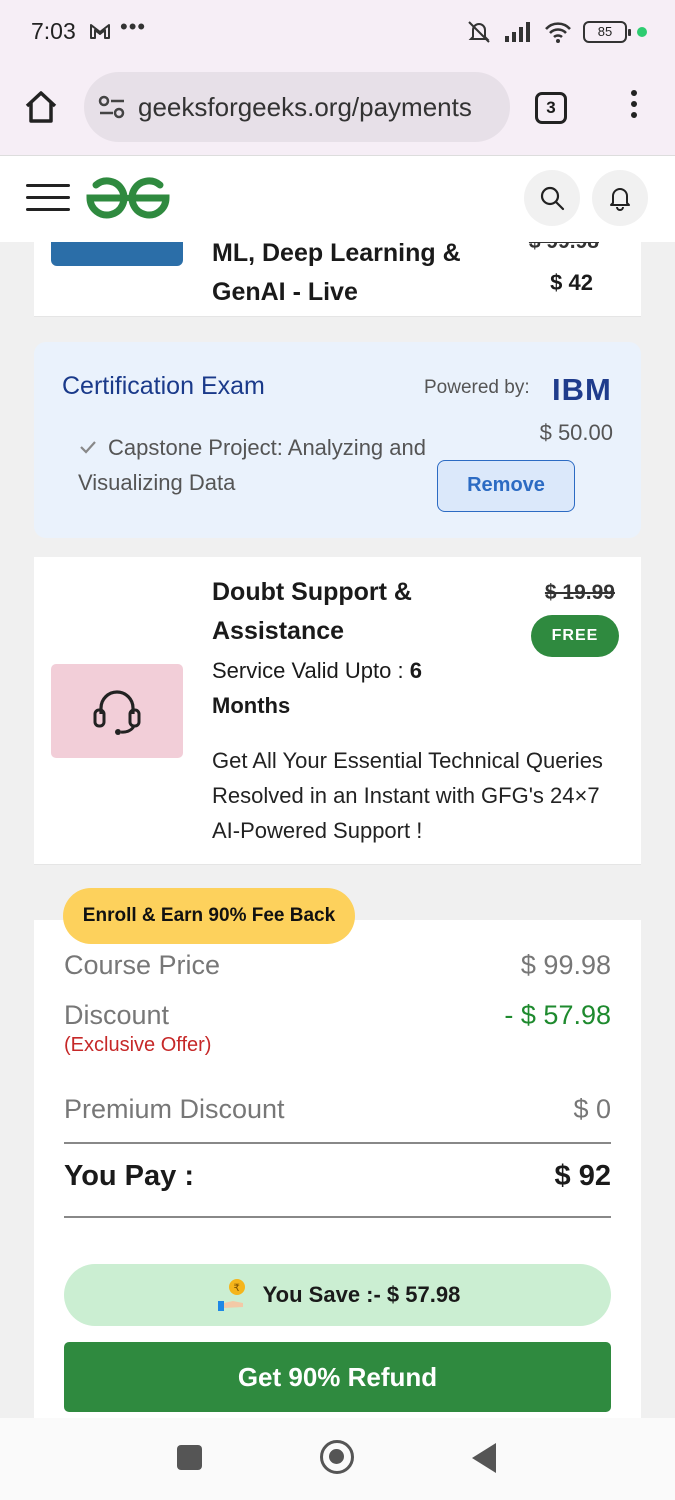 Image resolution: width=675 pixels, height=1500 pixels. I want to click on discount-label: Discount, so click(117, 1015).